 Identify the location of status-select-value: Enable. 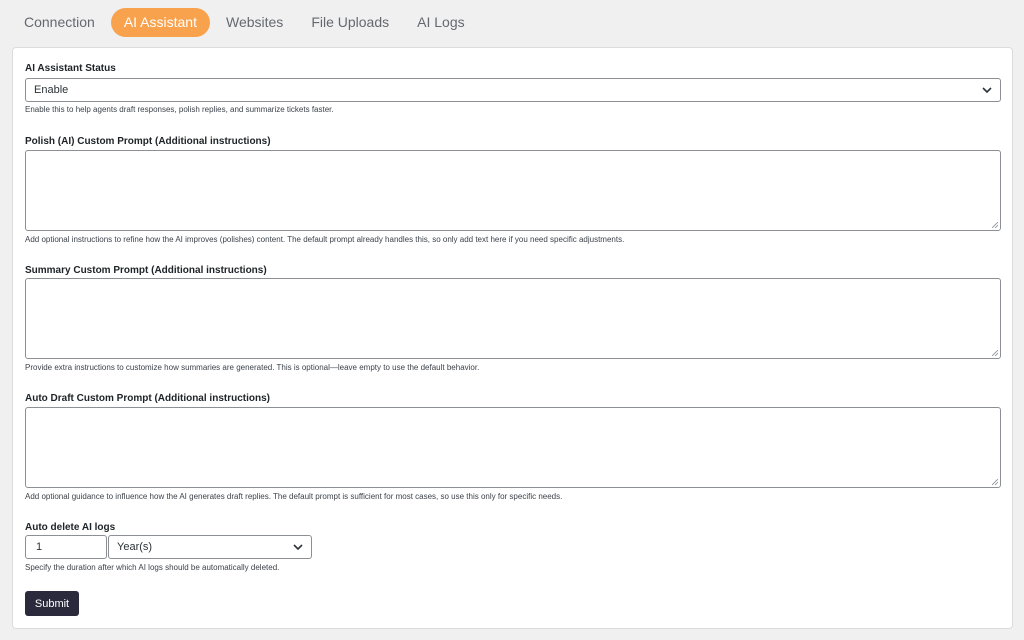
(51, 90).